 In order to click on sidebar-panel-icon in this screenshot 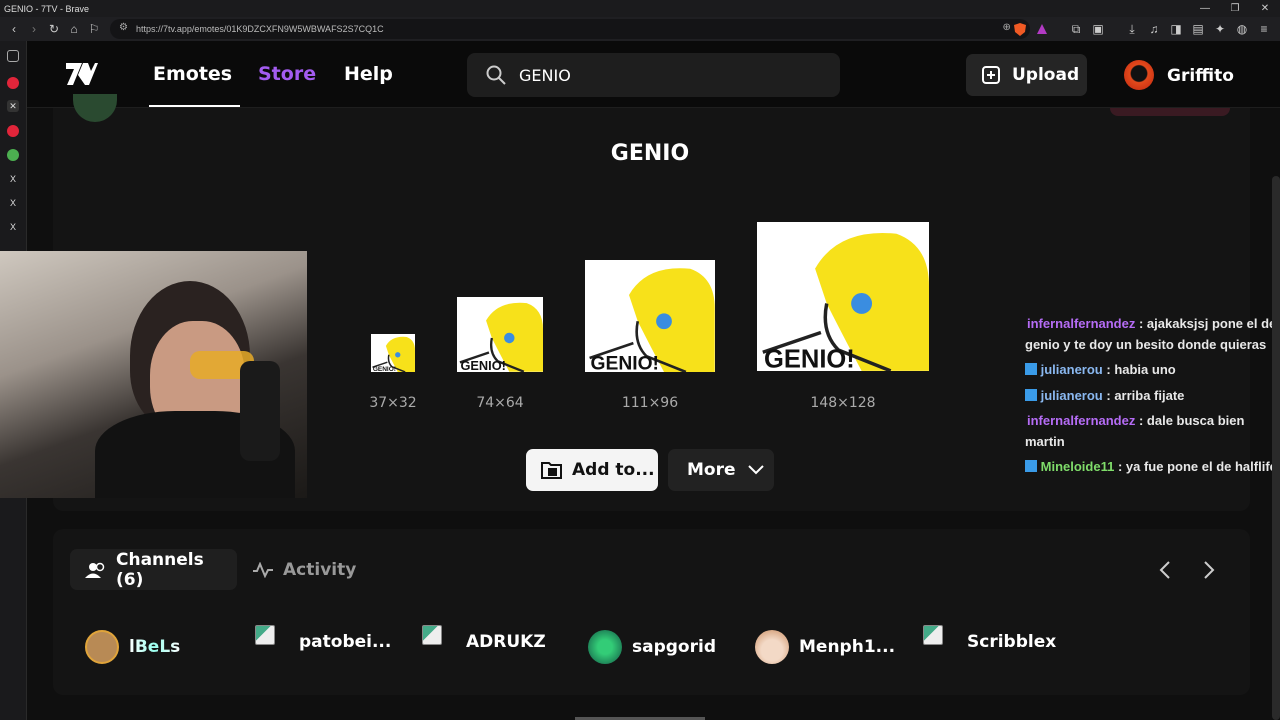, I will do `click(13, 56)`.